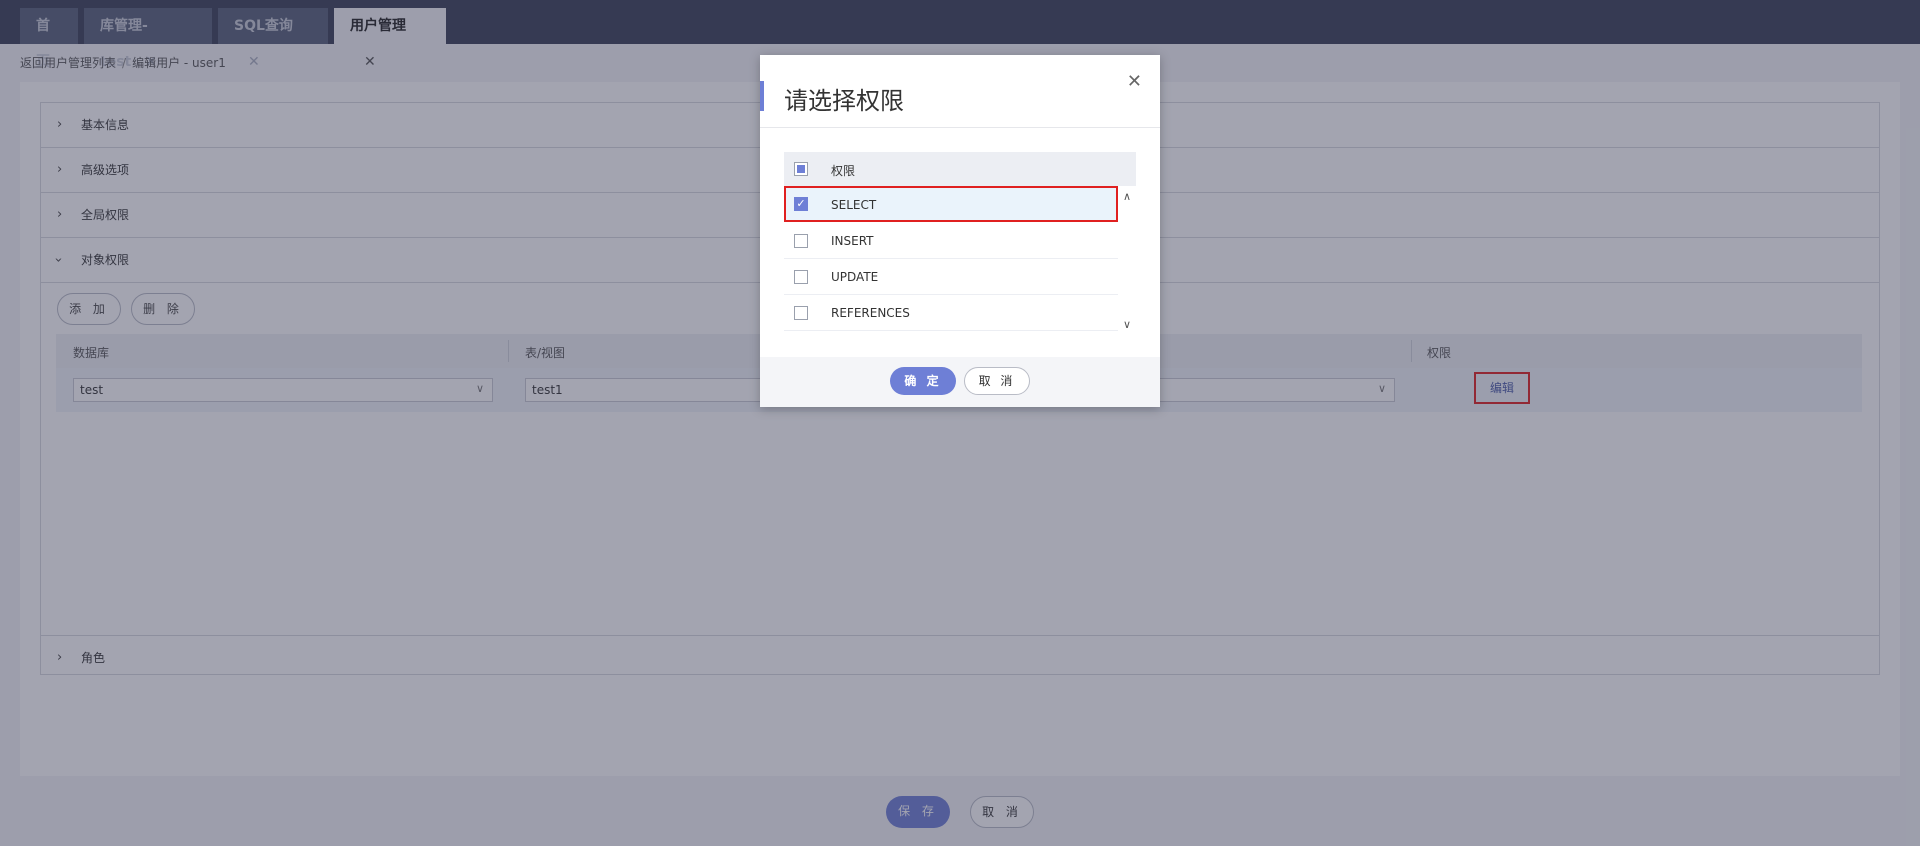 The height and width of the screenshot is (846, 1920). I want to click on close-icon: ✕, so click(1134, 81).